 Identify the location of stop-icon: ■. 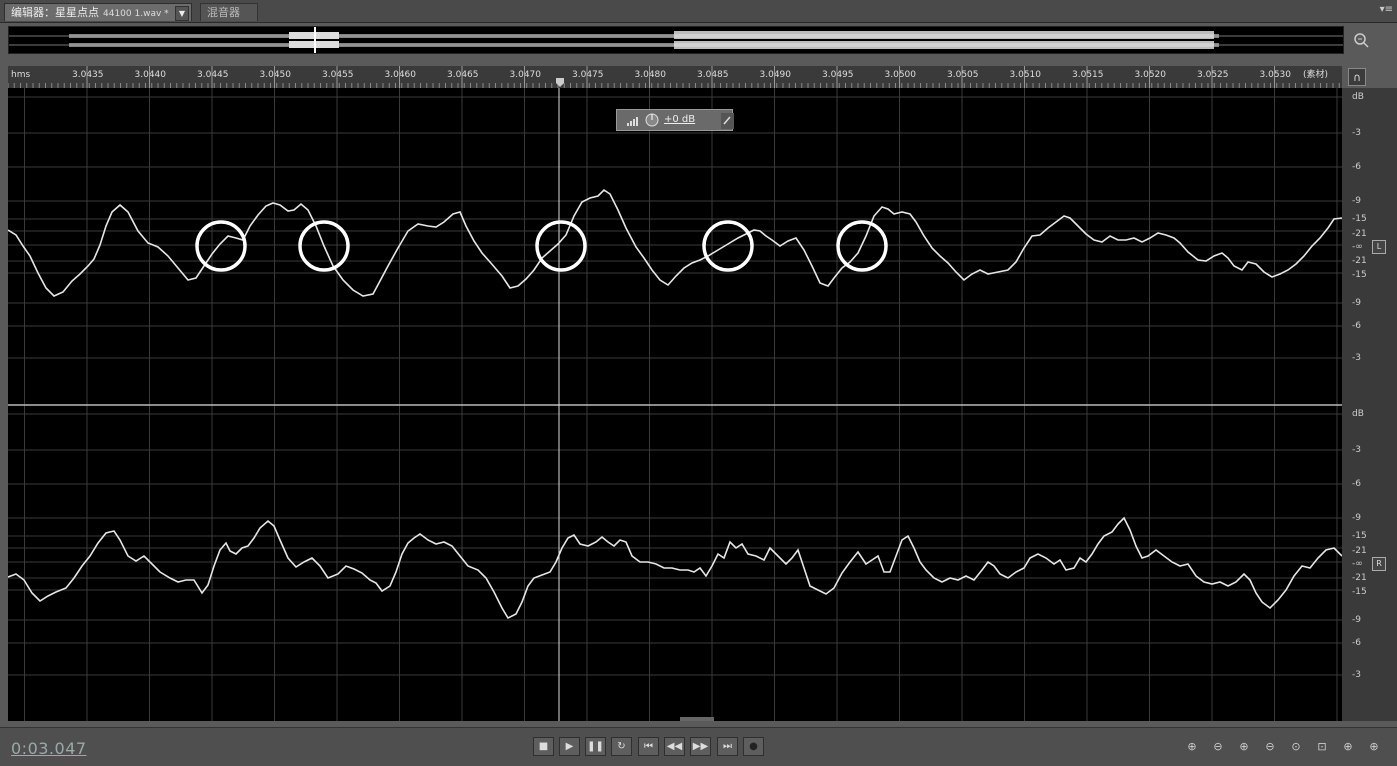
(543, 746).